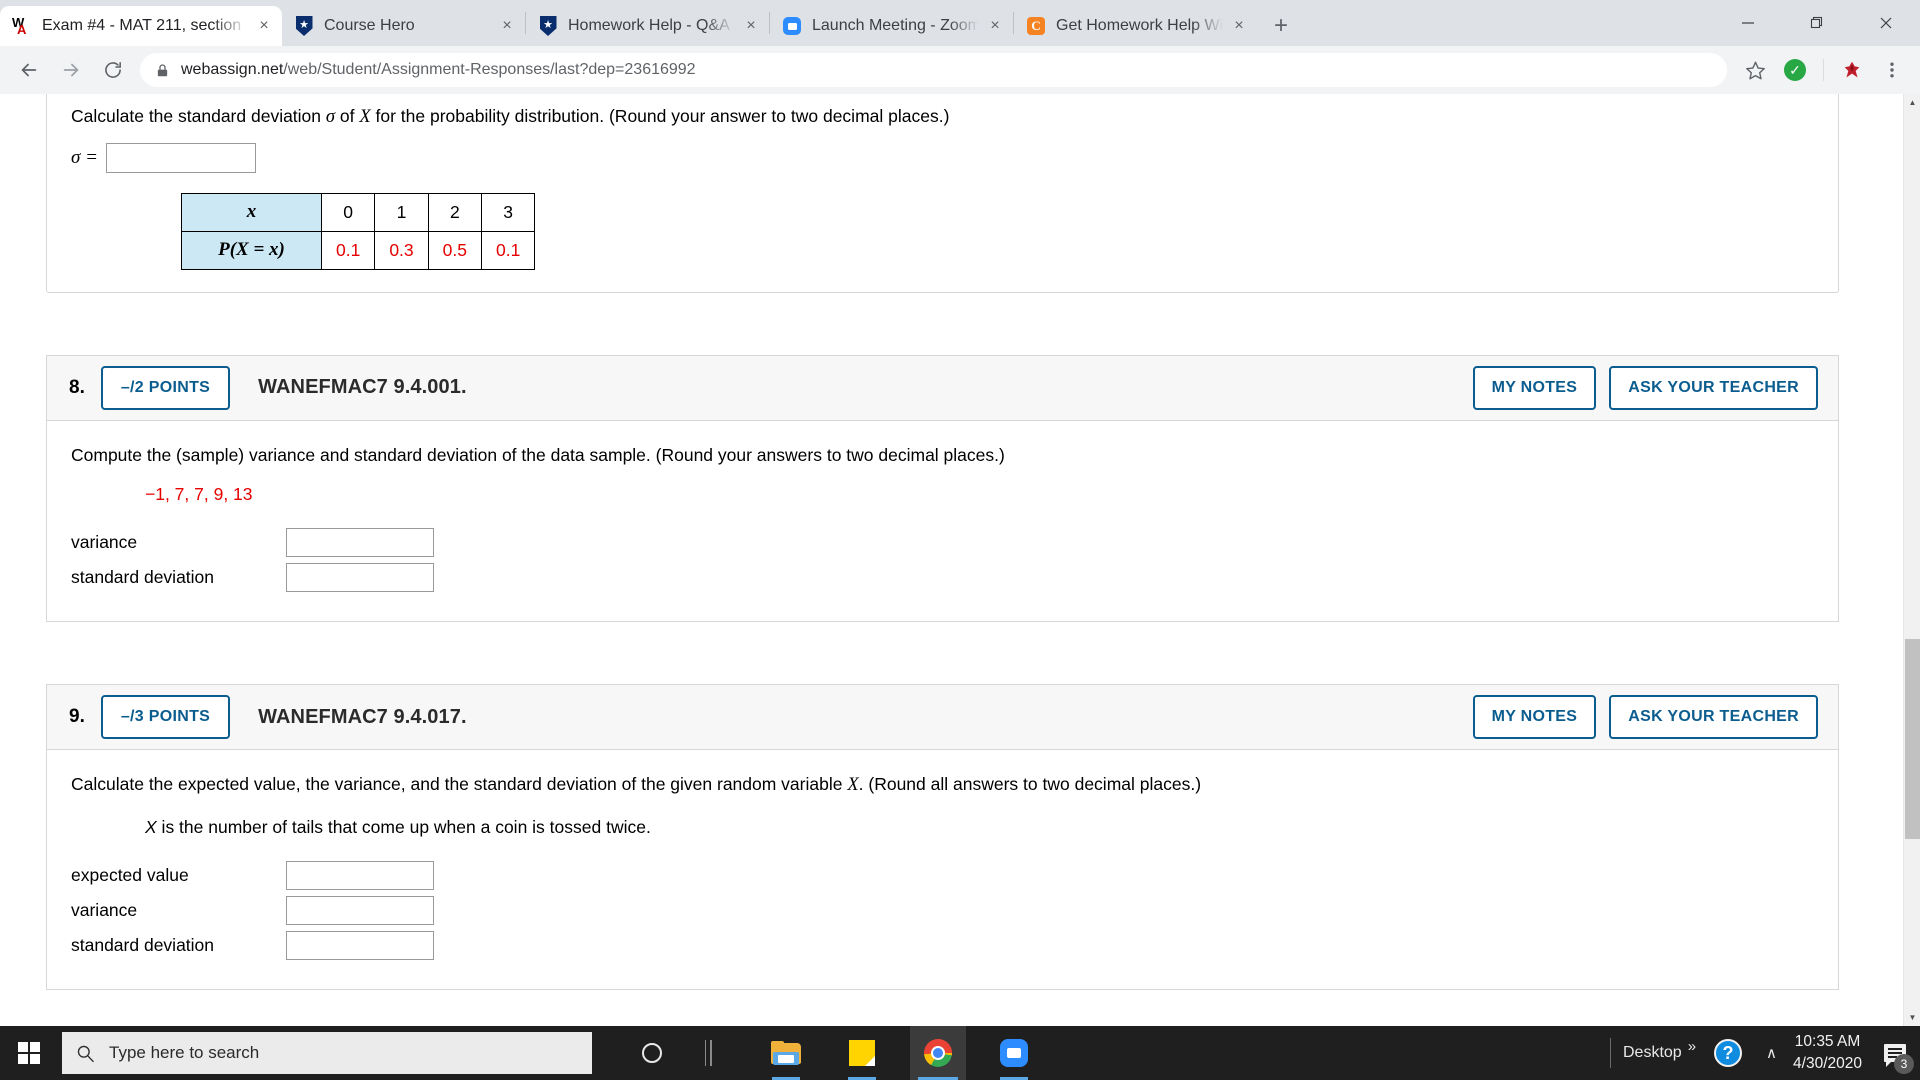 The height and width of the screenshot is (1080, 1920). I want to click on scroll-down-arrow: ▼, so click(1912, 1017).